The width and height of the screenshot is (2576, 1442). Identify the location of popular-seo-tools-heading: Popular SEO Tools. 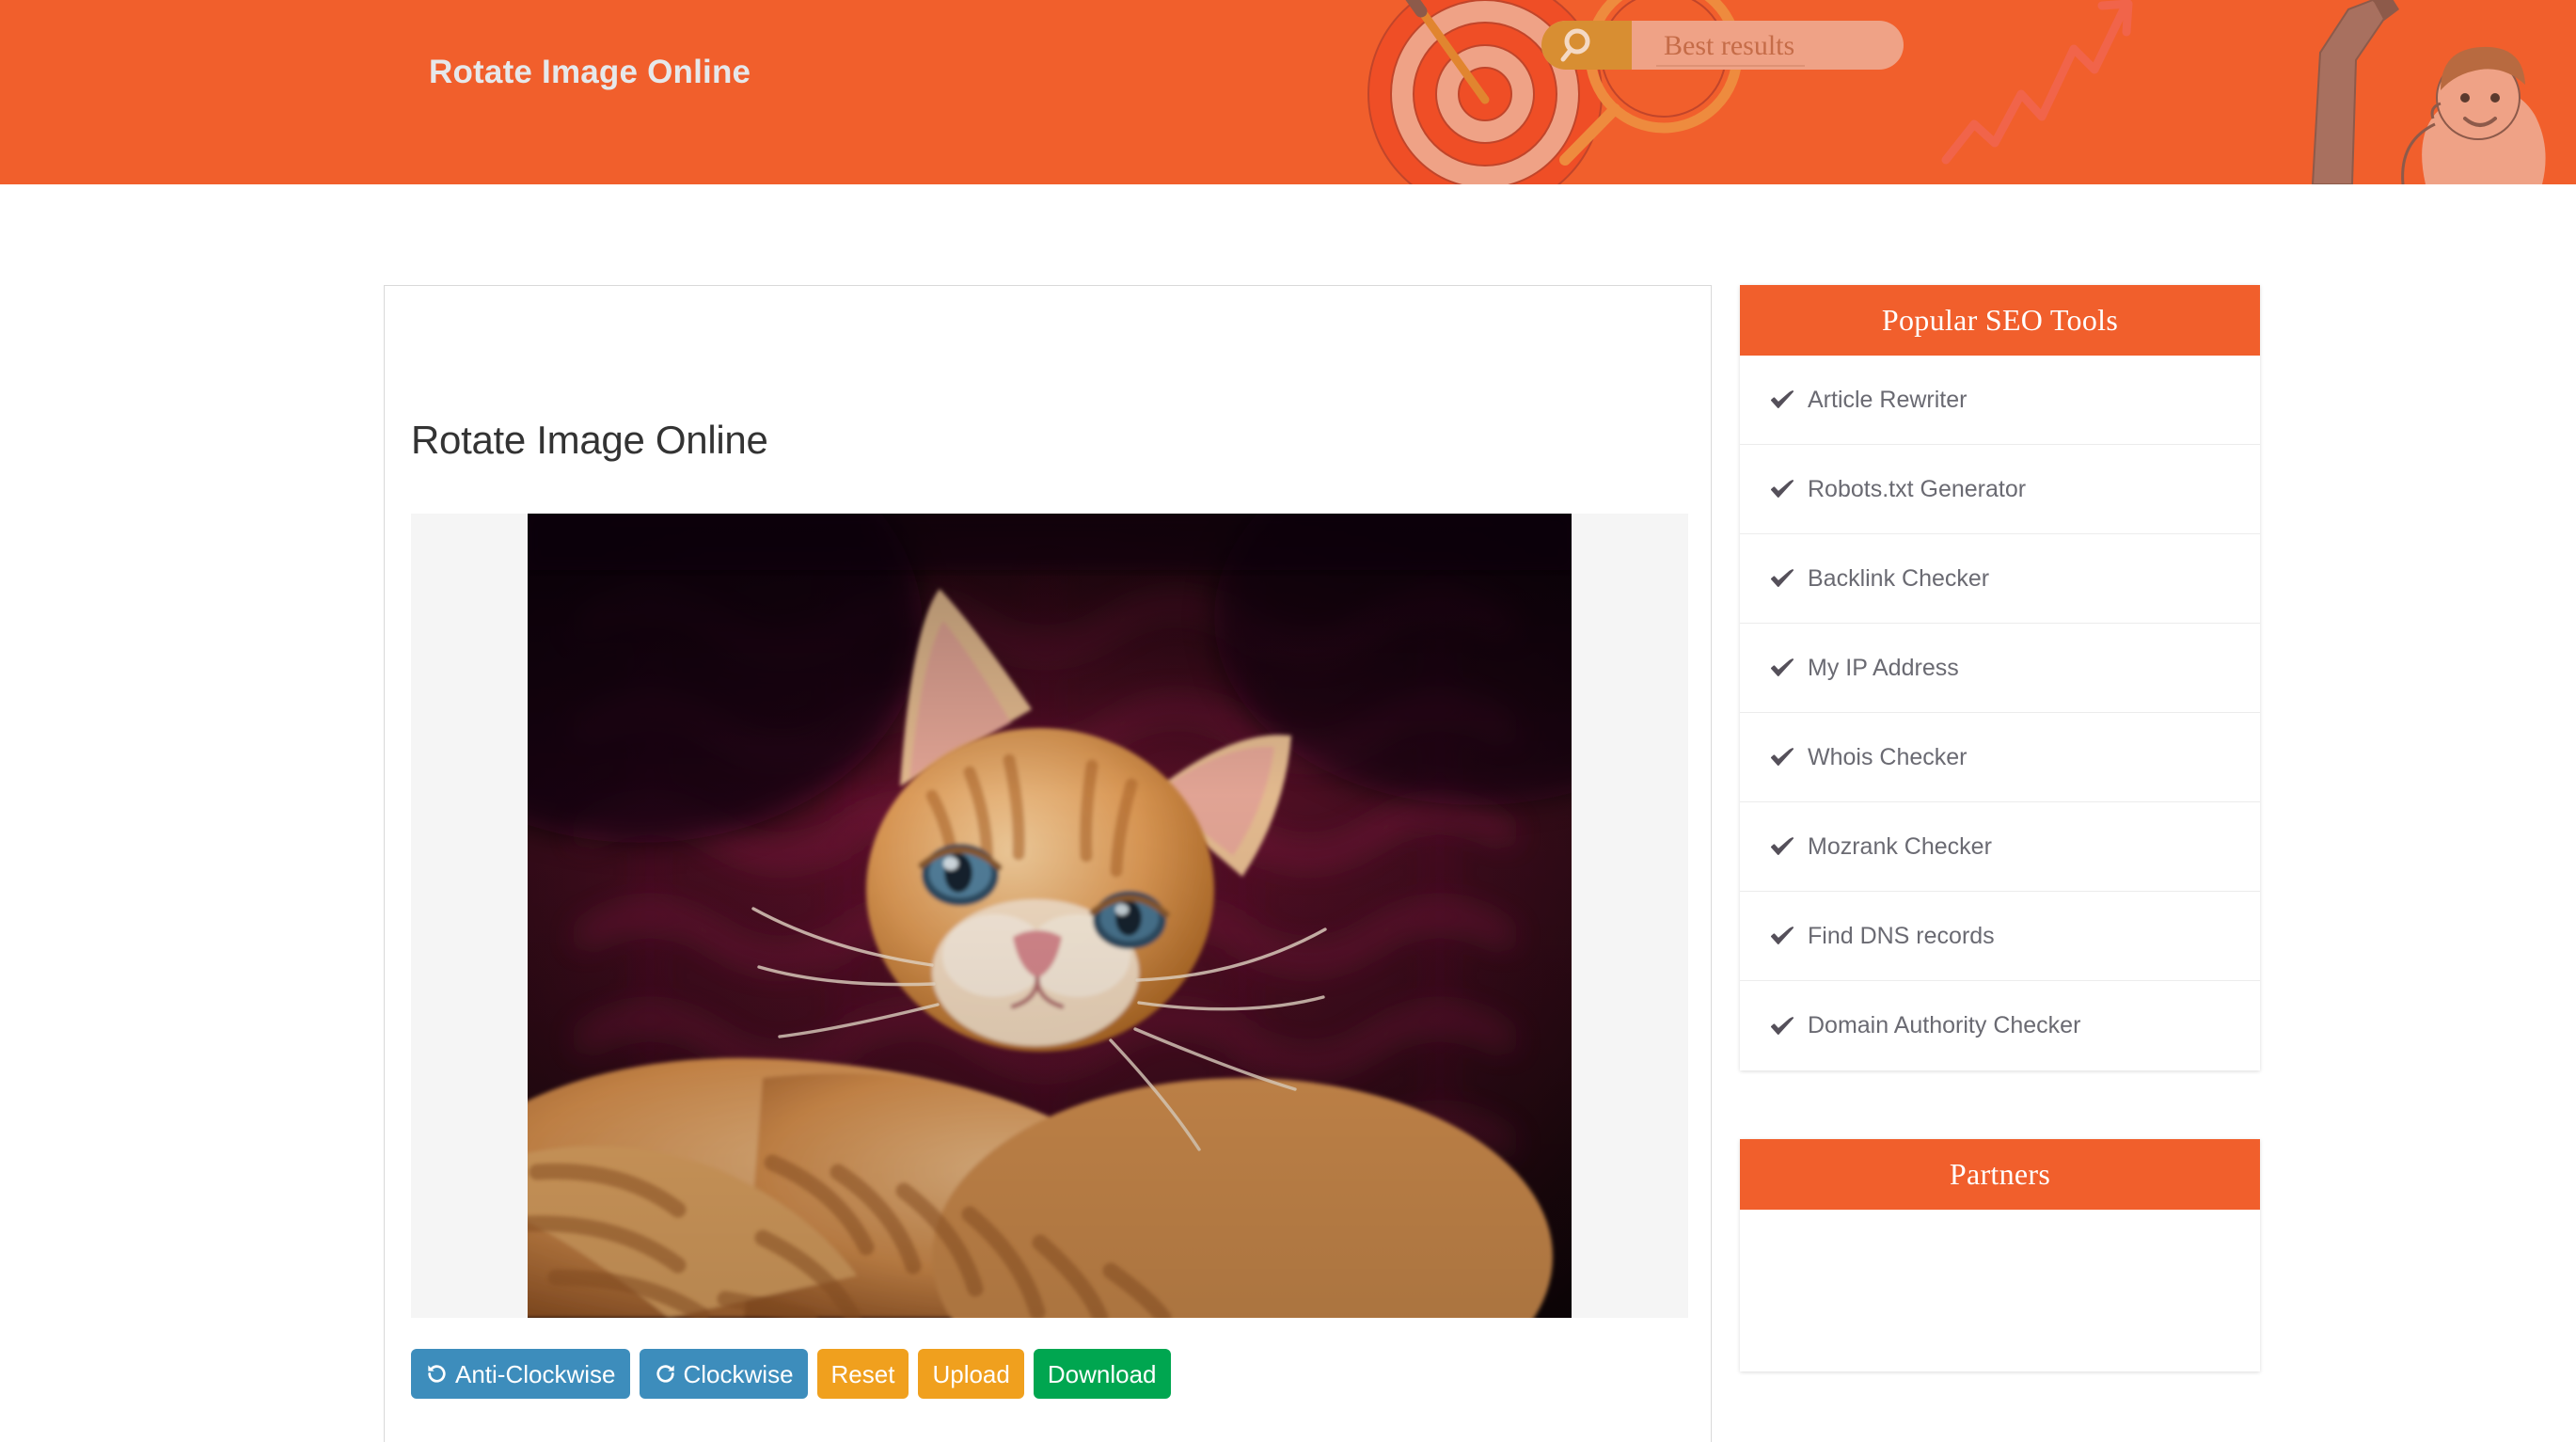
(2000, 320).